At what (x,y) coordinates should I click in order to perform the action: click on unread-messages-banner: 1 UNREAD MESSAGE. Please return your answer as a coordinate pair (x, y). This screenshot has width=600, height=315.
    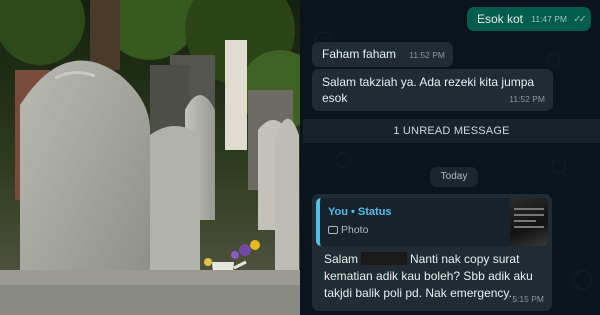
    Looking at the image, I should click on (451, 131).